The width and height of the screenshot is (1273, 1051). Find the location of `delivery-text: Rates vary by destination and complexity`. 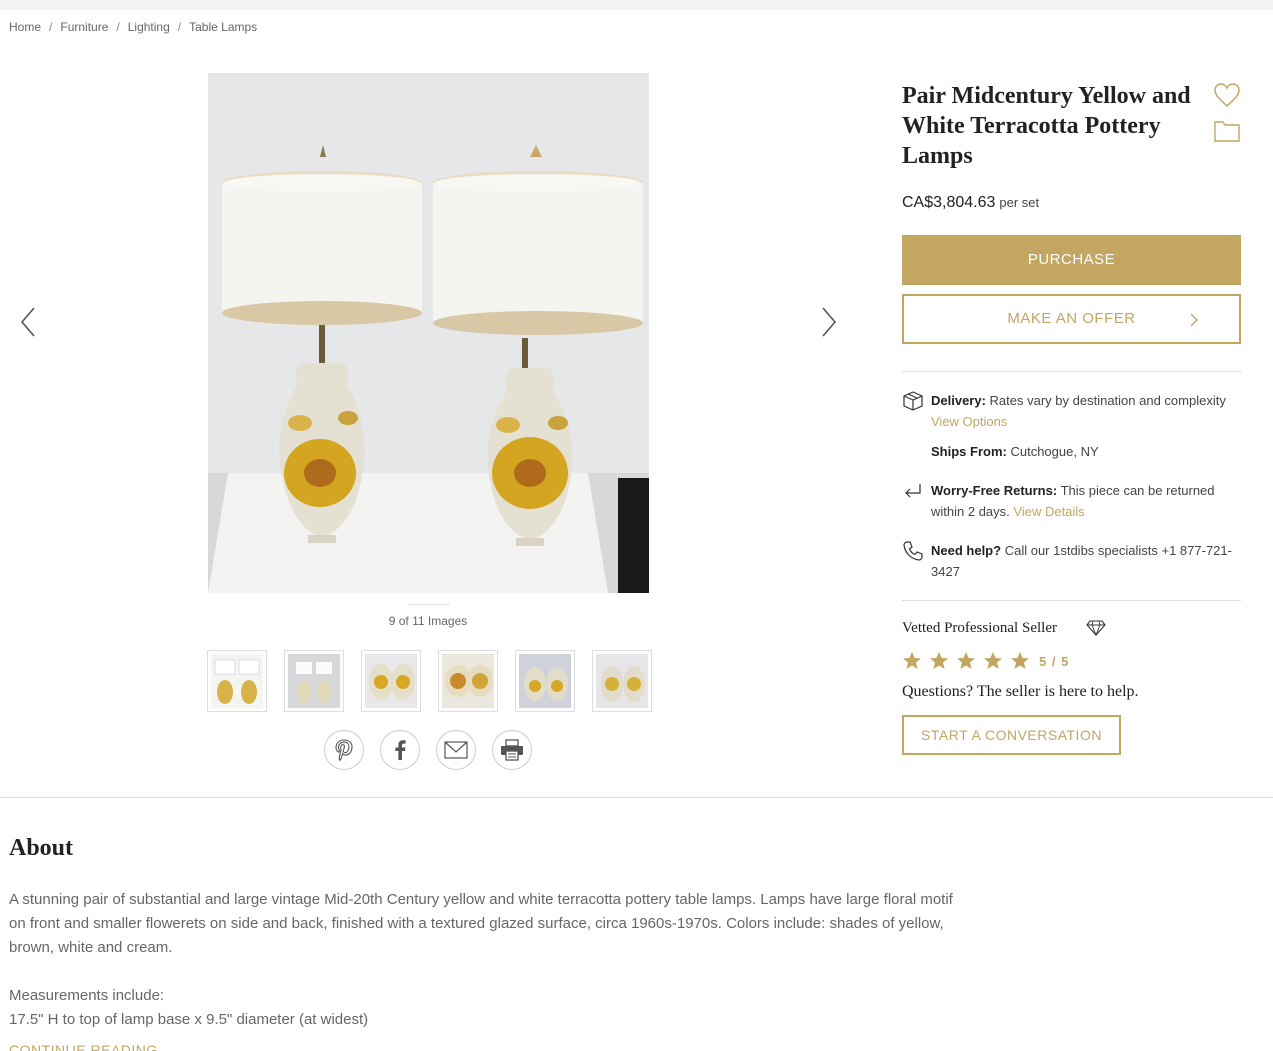

delivery-text: Rates vary by destination and complexity is located at coordinates (1107, 400).